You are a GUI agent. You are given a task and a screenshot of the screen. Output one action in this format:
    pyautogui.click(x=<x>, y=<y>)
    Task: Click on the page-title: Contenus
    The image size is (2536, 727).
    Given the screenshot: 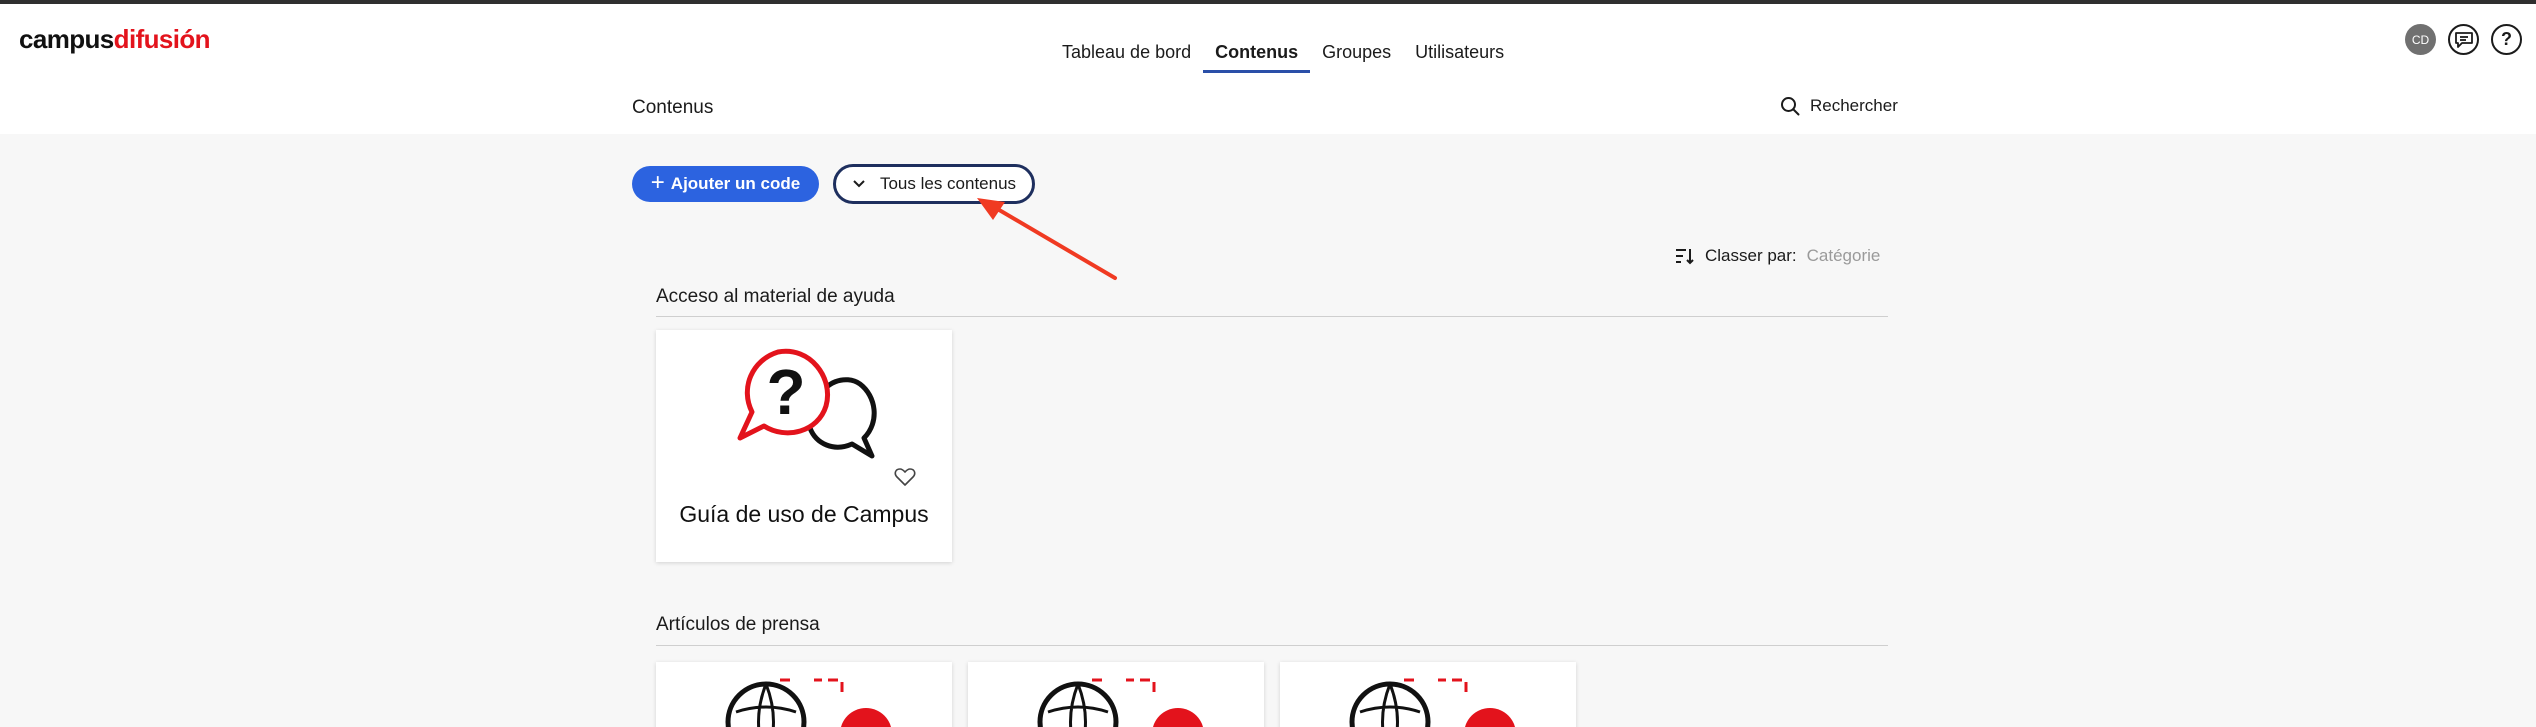 What is the action you would take?
    pyautogui.click(x=673, y=107)
    